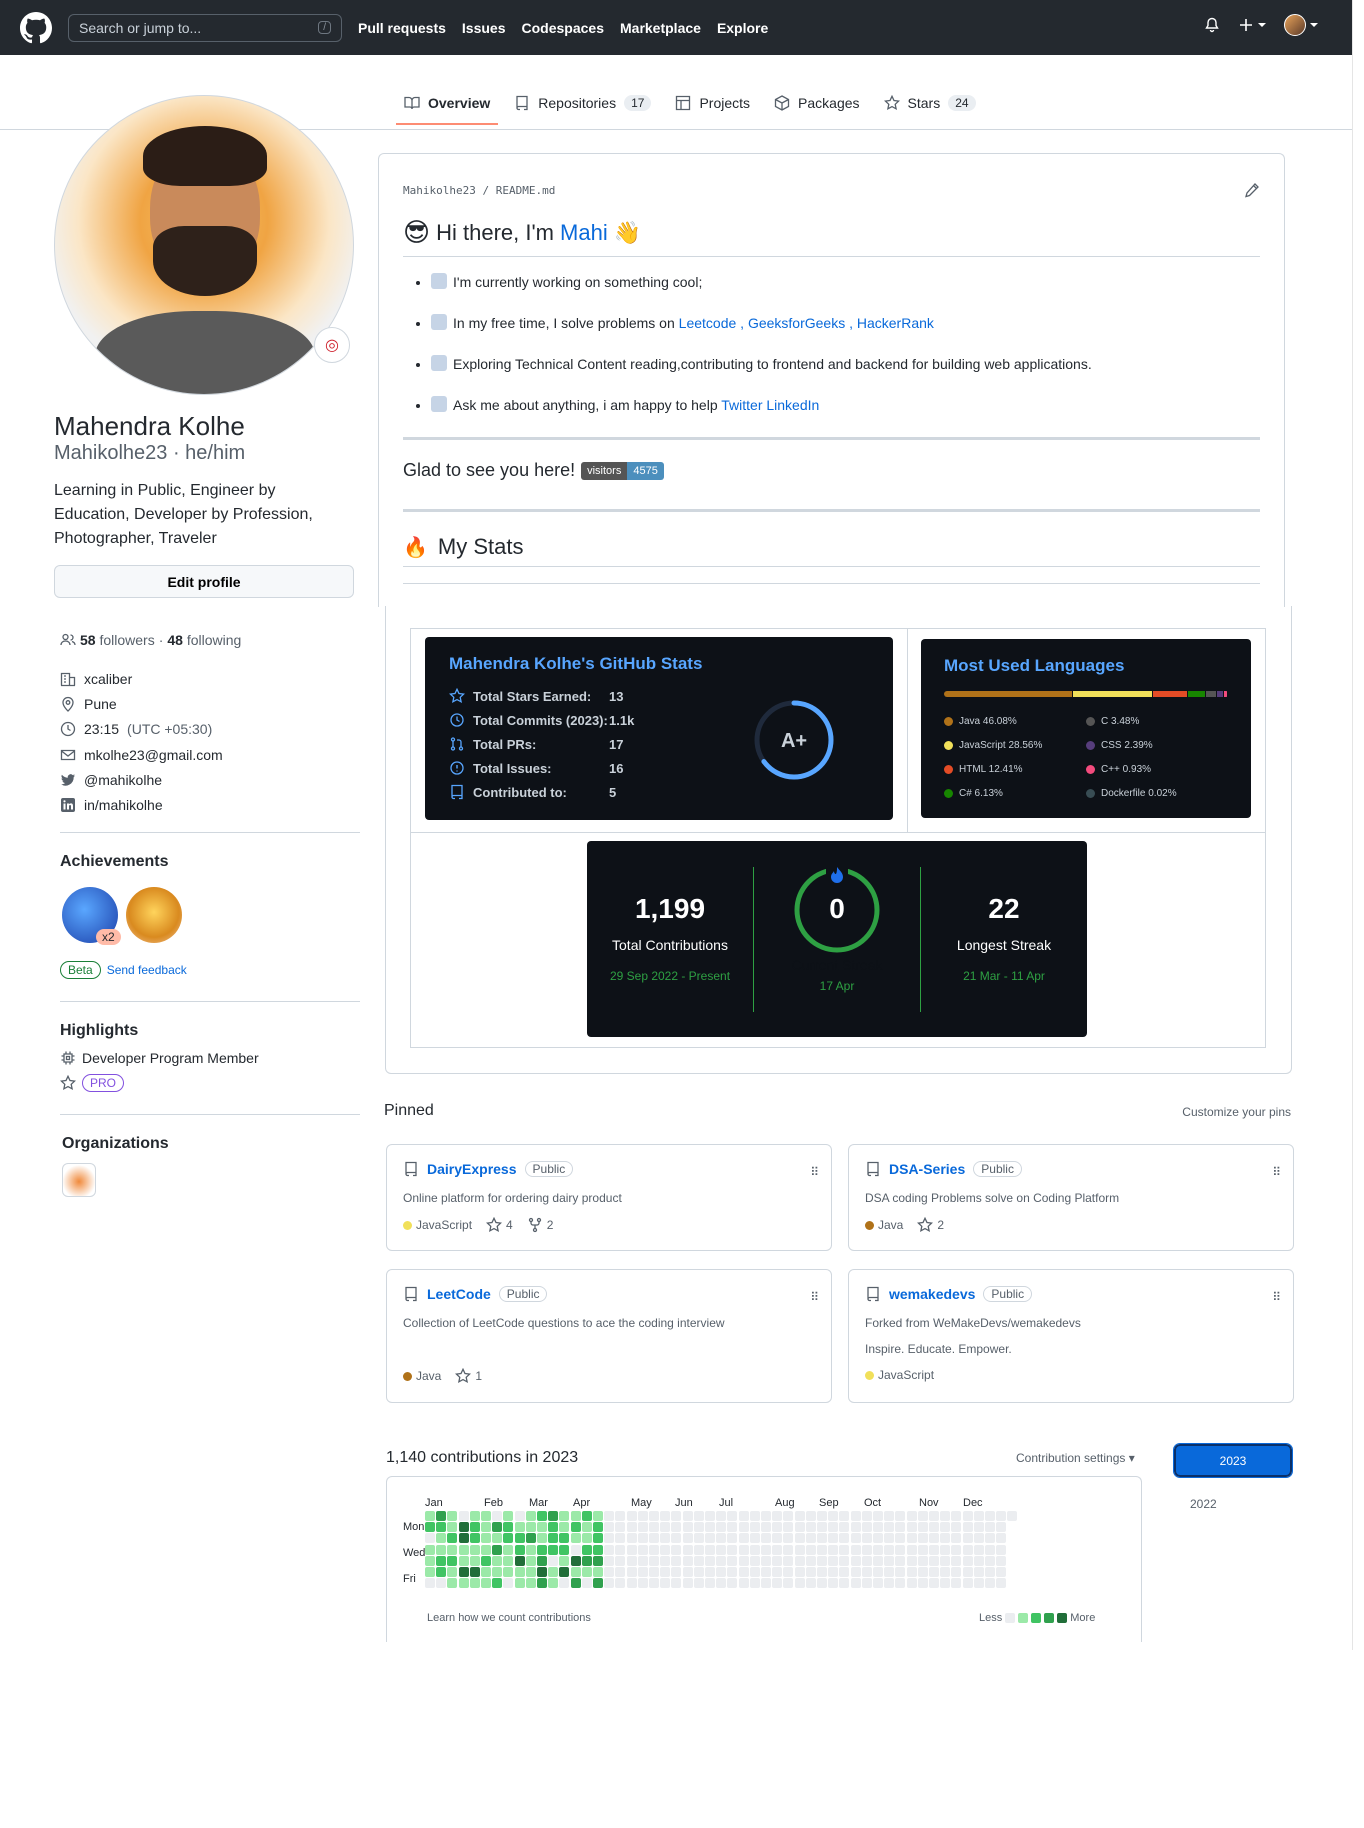 The height and width of the screenshot is (1828, 1364). What do you see at coordinates (712, 104) in the screenshot?
I see `tab-projects: Projects` at bounding box center [712, 104].